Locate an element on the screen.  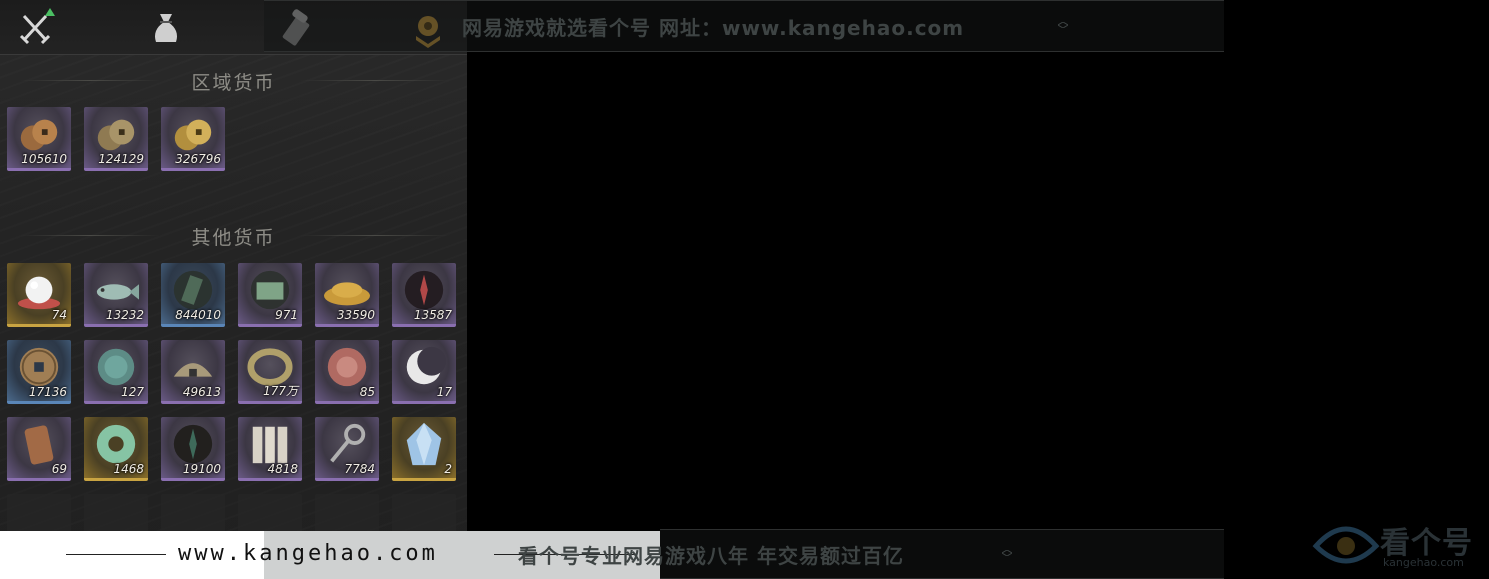
fish-icon is located at coordinates (117, 292).